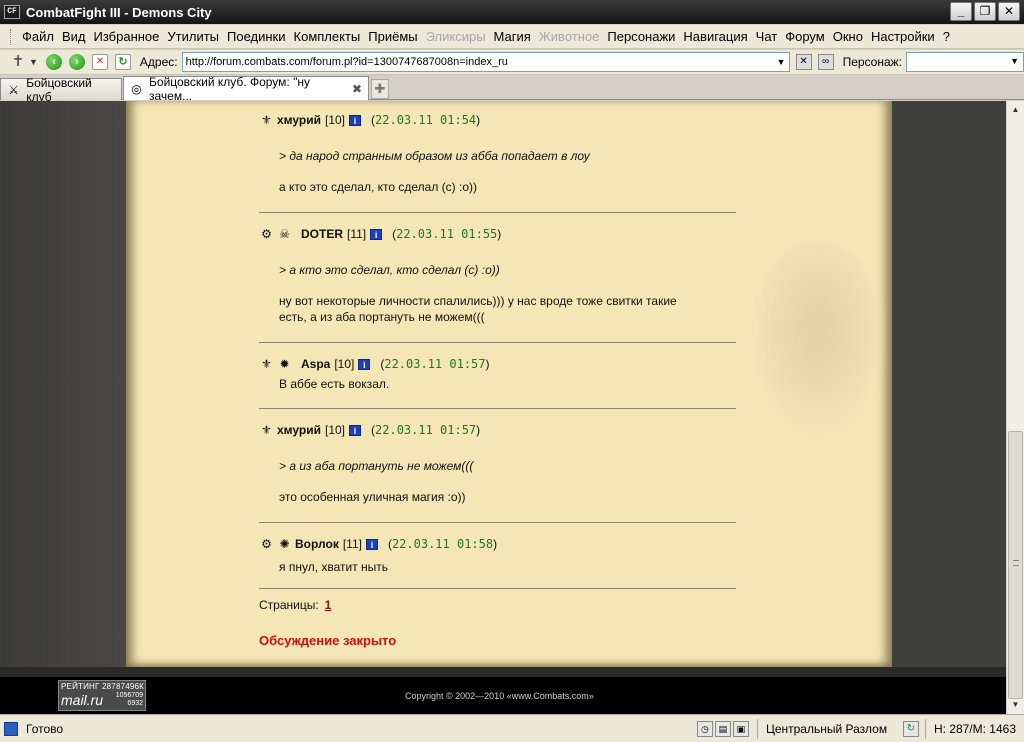 This screenshot has width=1024, height=742. I want to click on clear-address-icon: ✕, so click(803, 62).